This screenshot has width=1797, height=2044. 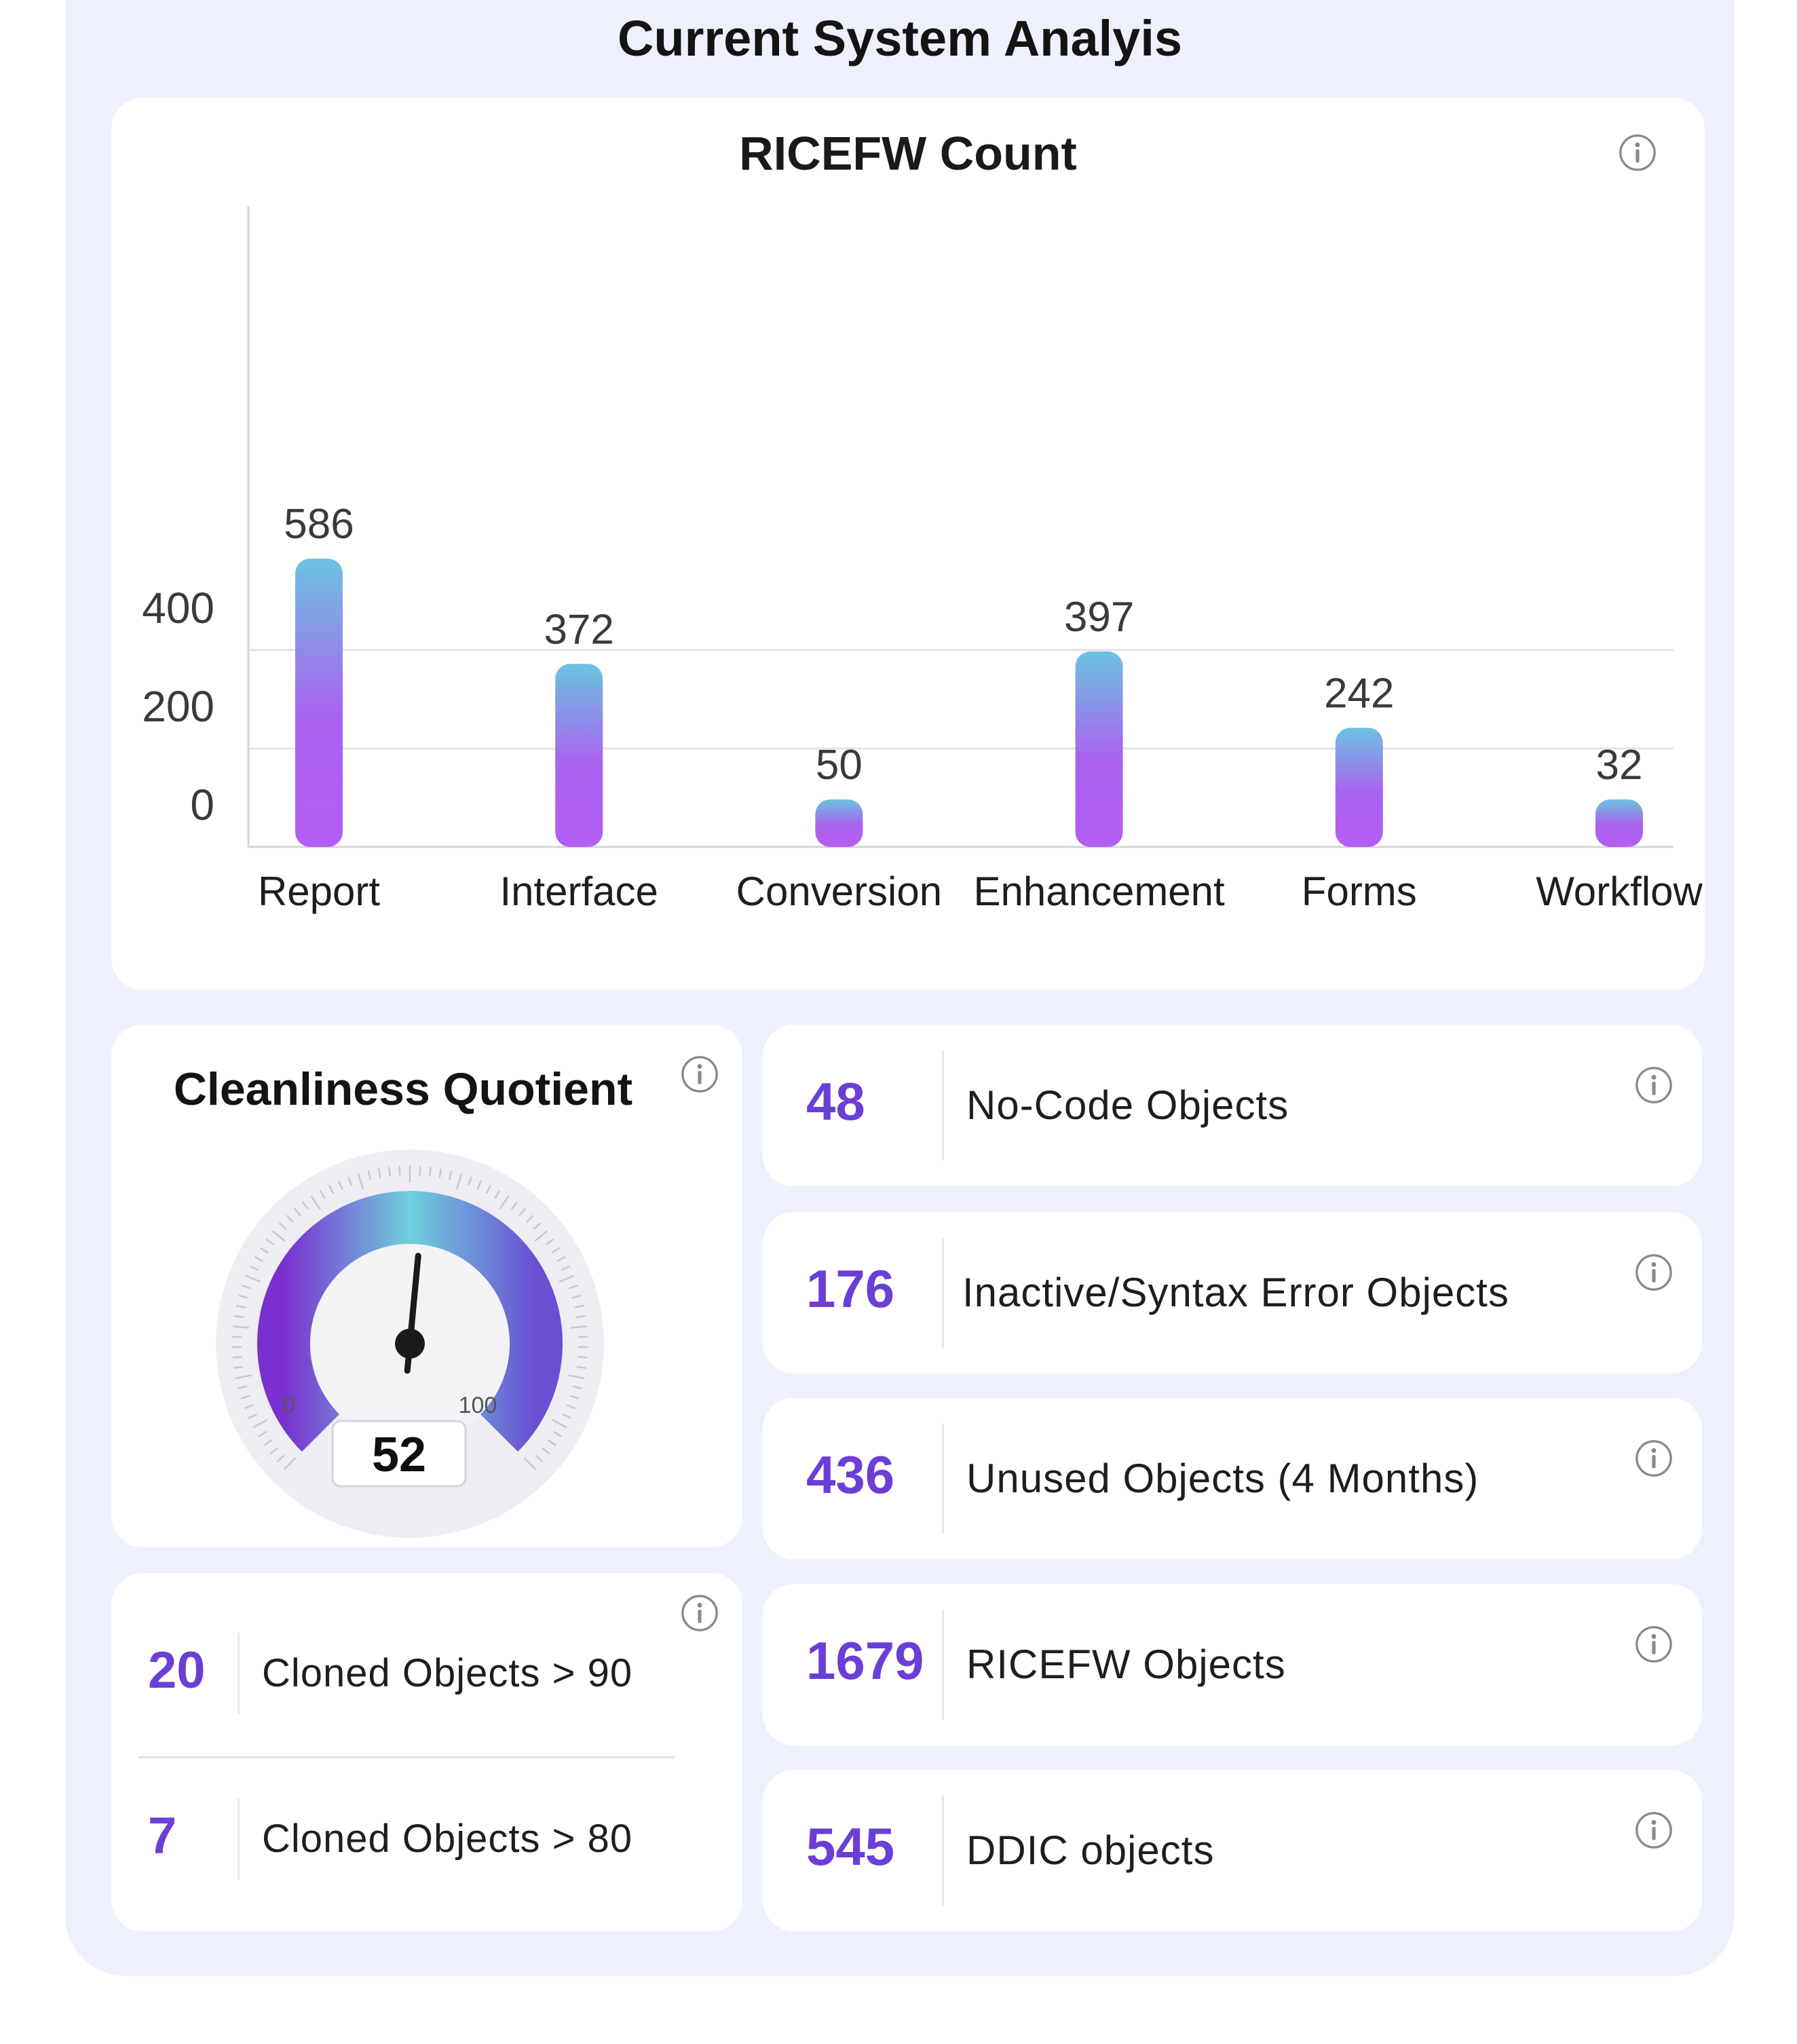 What do you see at coordinates (162, 1836) in the screenshot?
I see `cloned-count: 7` at bounding box center [162, 1836].